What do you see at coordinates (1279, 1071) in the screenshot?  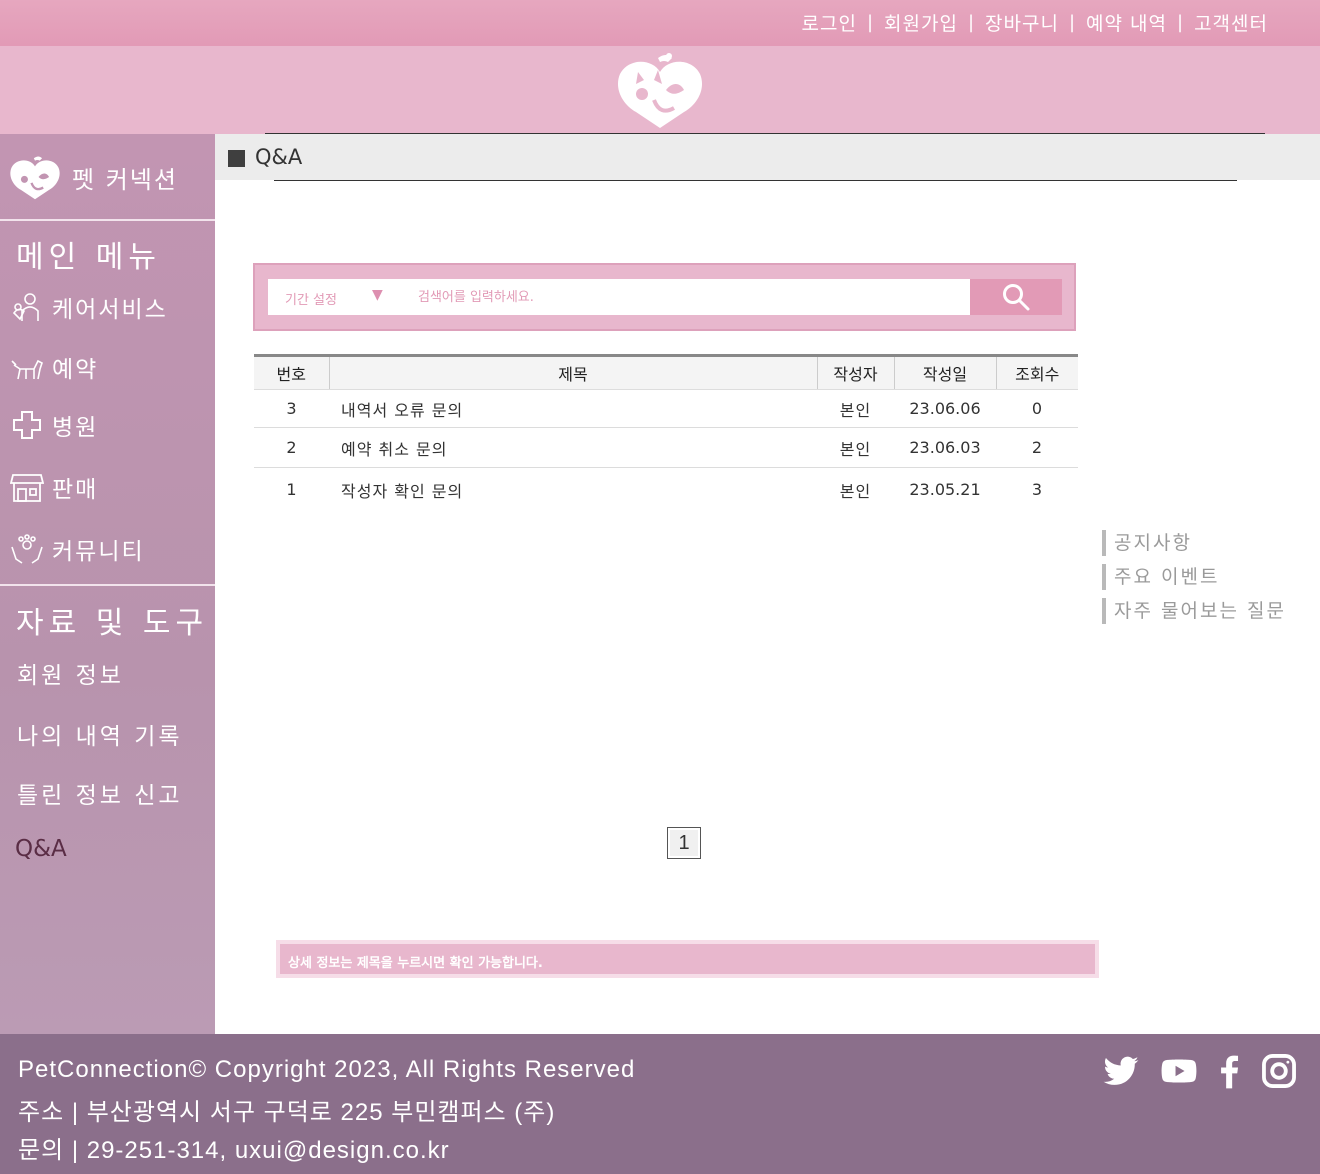 I see `instagram-icon` at bounding box center [1279, 1071].